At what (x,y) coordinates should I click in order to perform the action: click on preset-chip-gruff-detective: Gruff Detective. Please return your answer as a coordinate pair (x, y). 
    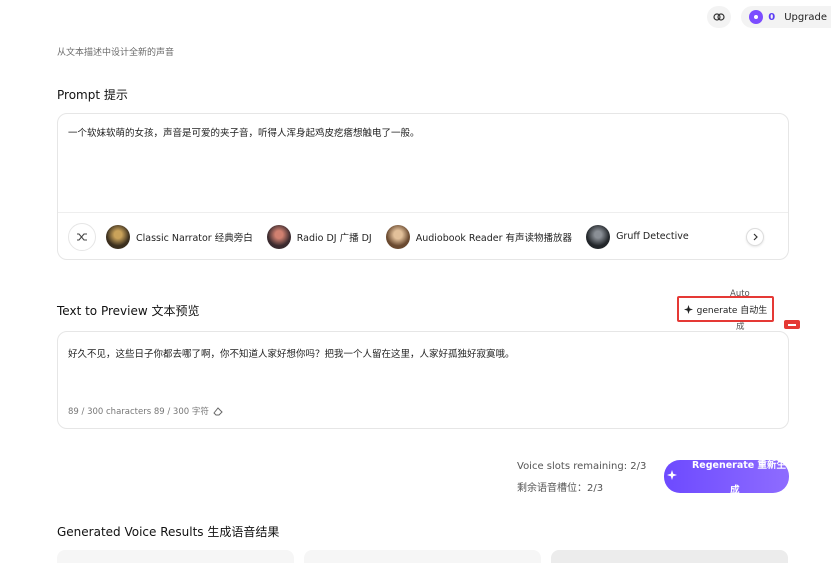
    Looking at the image, I should click on (641, 237).